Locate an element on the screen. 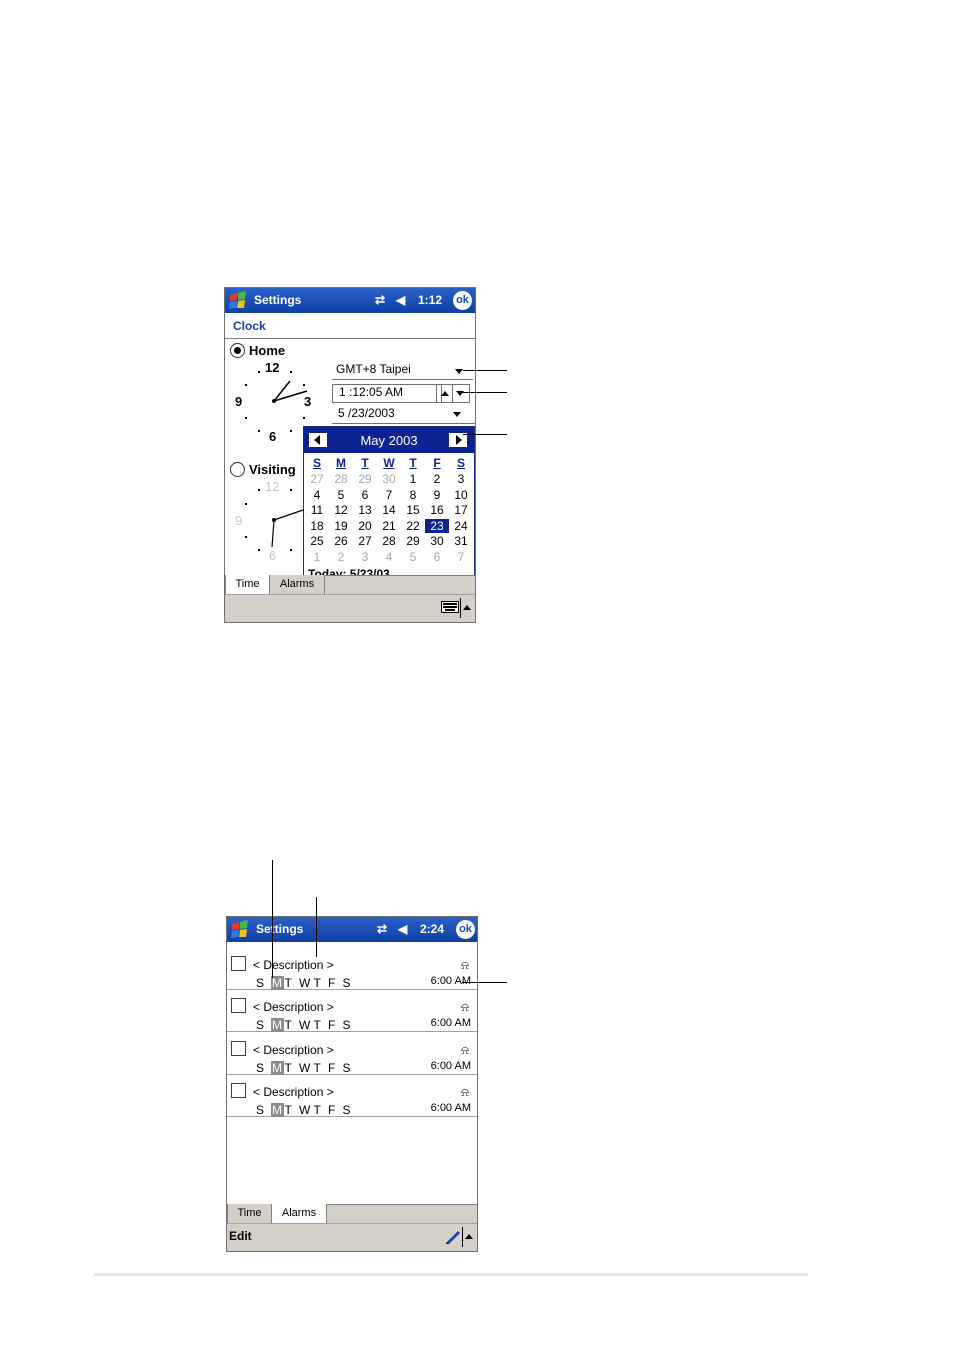  timezone-select: GMT+8 Taipei is located at coordinates (402, 371).